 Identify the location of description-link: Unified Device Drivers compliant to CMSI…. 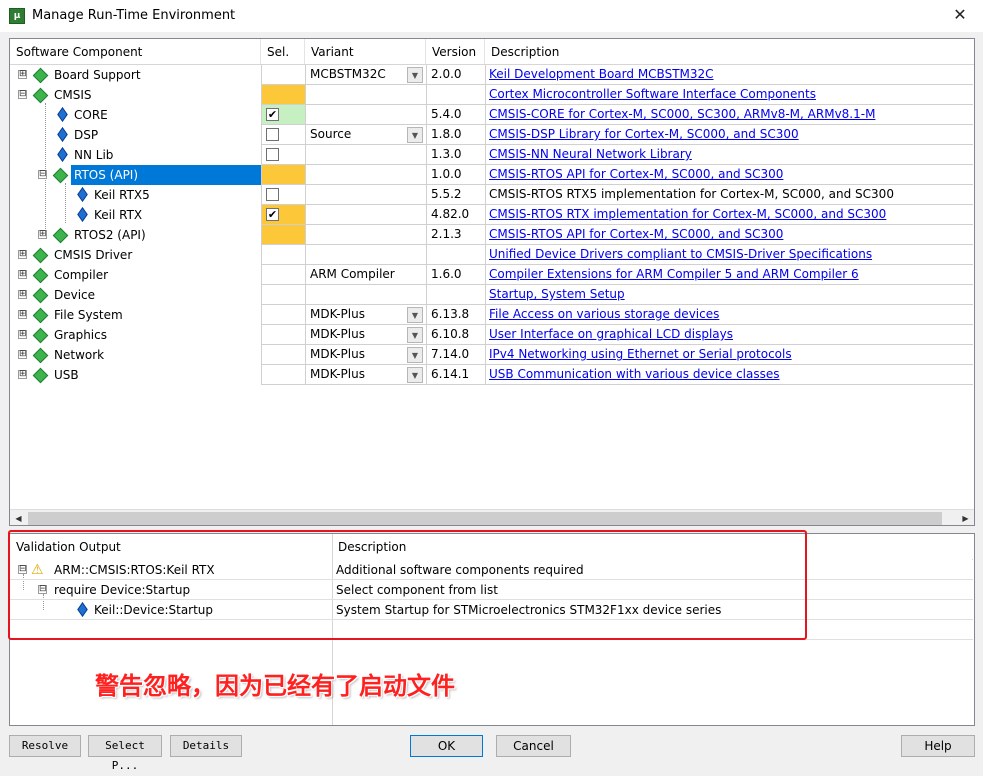
(680, 254).